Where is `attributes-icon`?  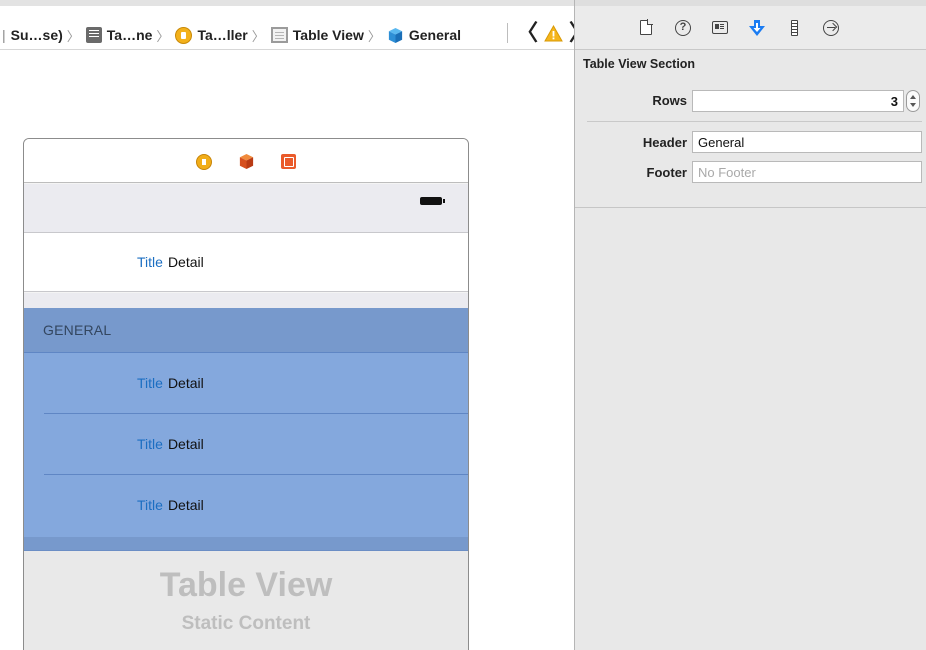
attributes-icon is located at coordinates (757, 27).